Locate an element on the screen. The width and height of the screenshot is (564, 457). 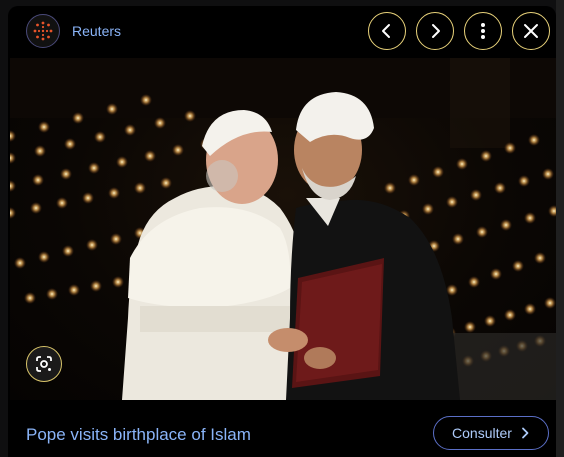
chevron-left-icon is located at coordinates (386, 31).